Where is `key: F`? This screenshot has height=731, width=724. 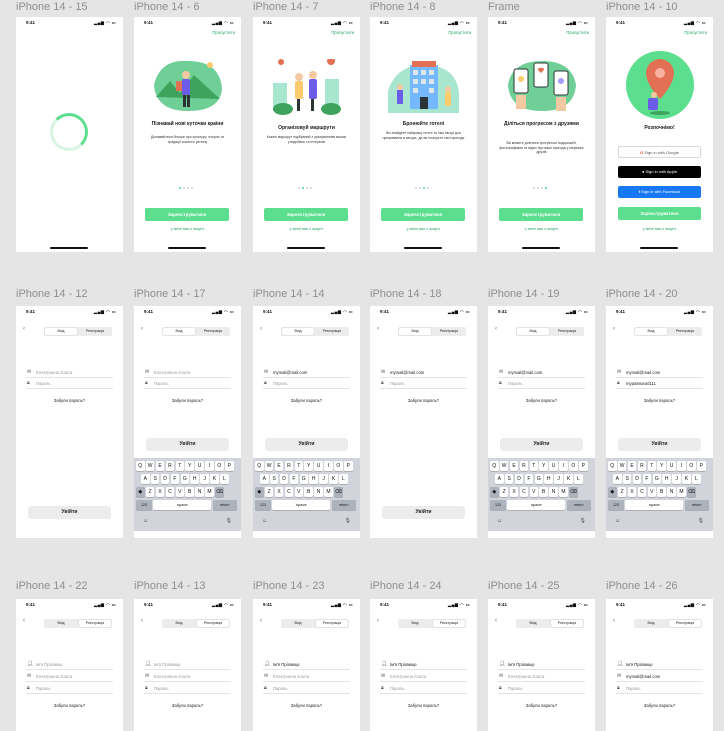 key: F is located at coordinates (175, 479).